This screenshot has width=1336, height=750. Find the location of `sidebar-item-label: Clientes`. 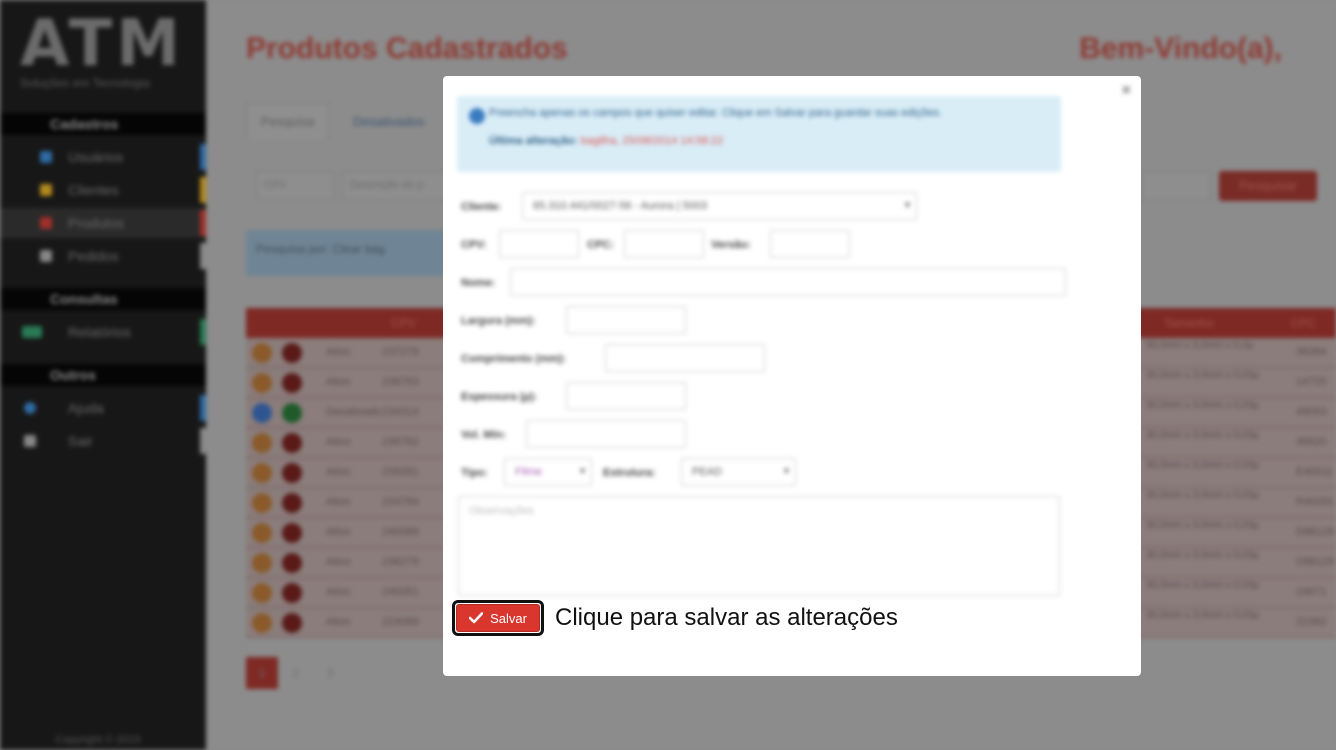

sidebar-item-label: Clientes is located at coordinates (93, 190).